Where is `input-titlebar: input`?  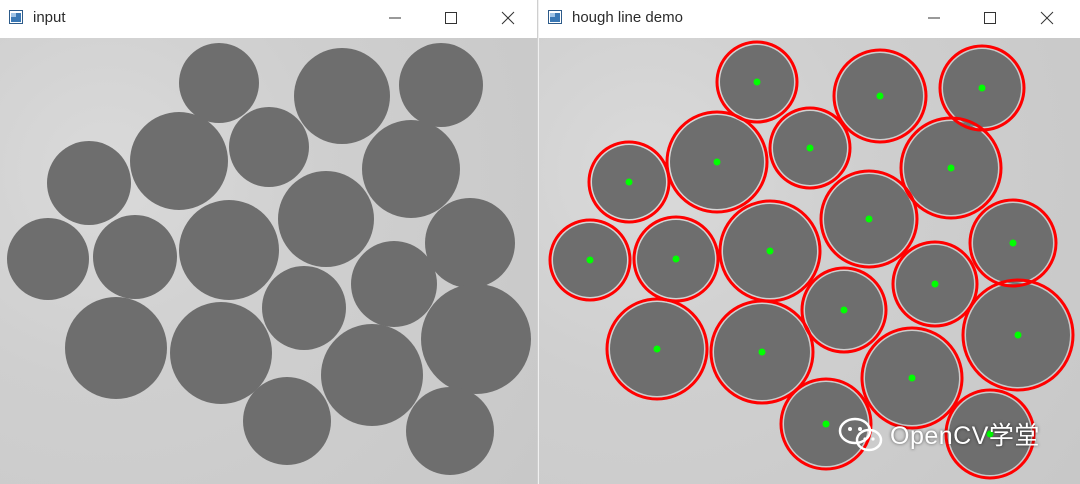 input-titlebar: input is located at coordinates (268, 19).